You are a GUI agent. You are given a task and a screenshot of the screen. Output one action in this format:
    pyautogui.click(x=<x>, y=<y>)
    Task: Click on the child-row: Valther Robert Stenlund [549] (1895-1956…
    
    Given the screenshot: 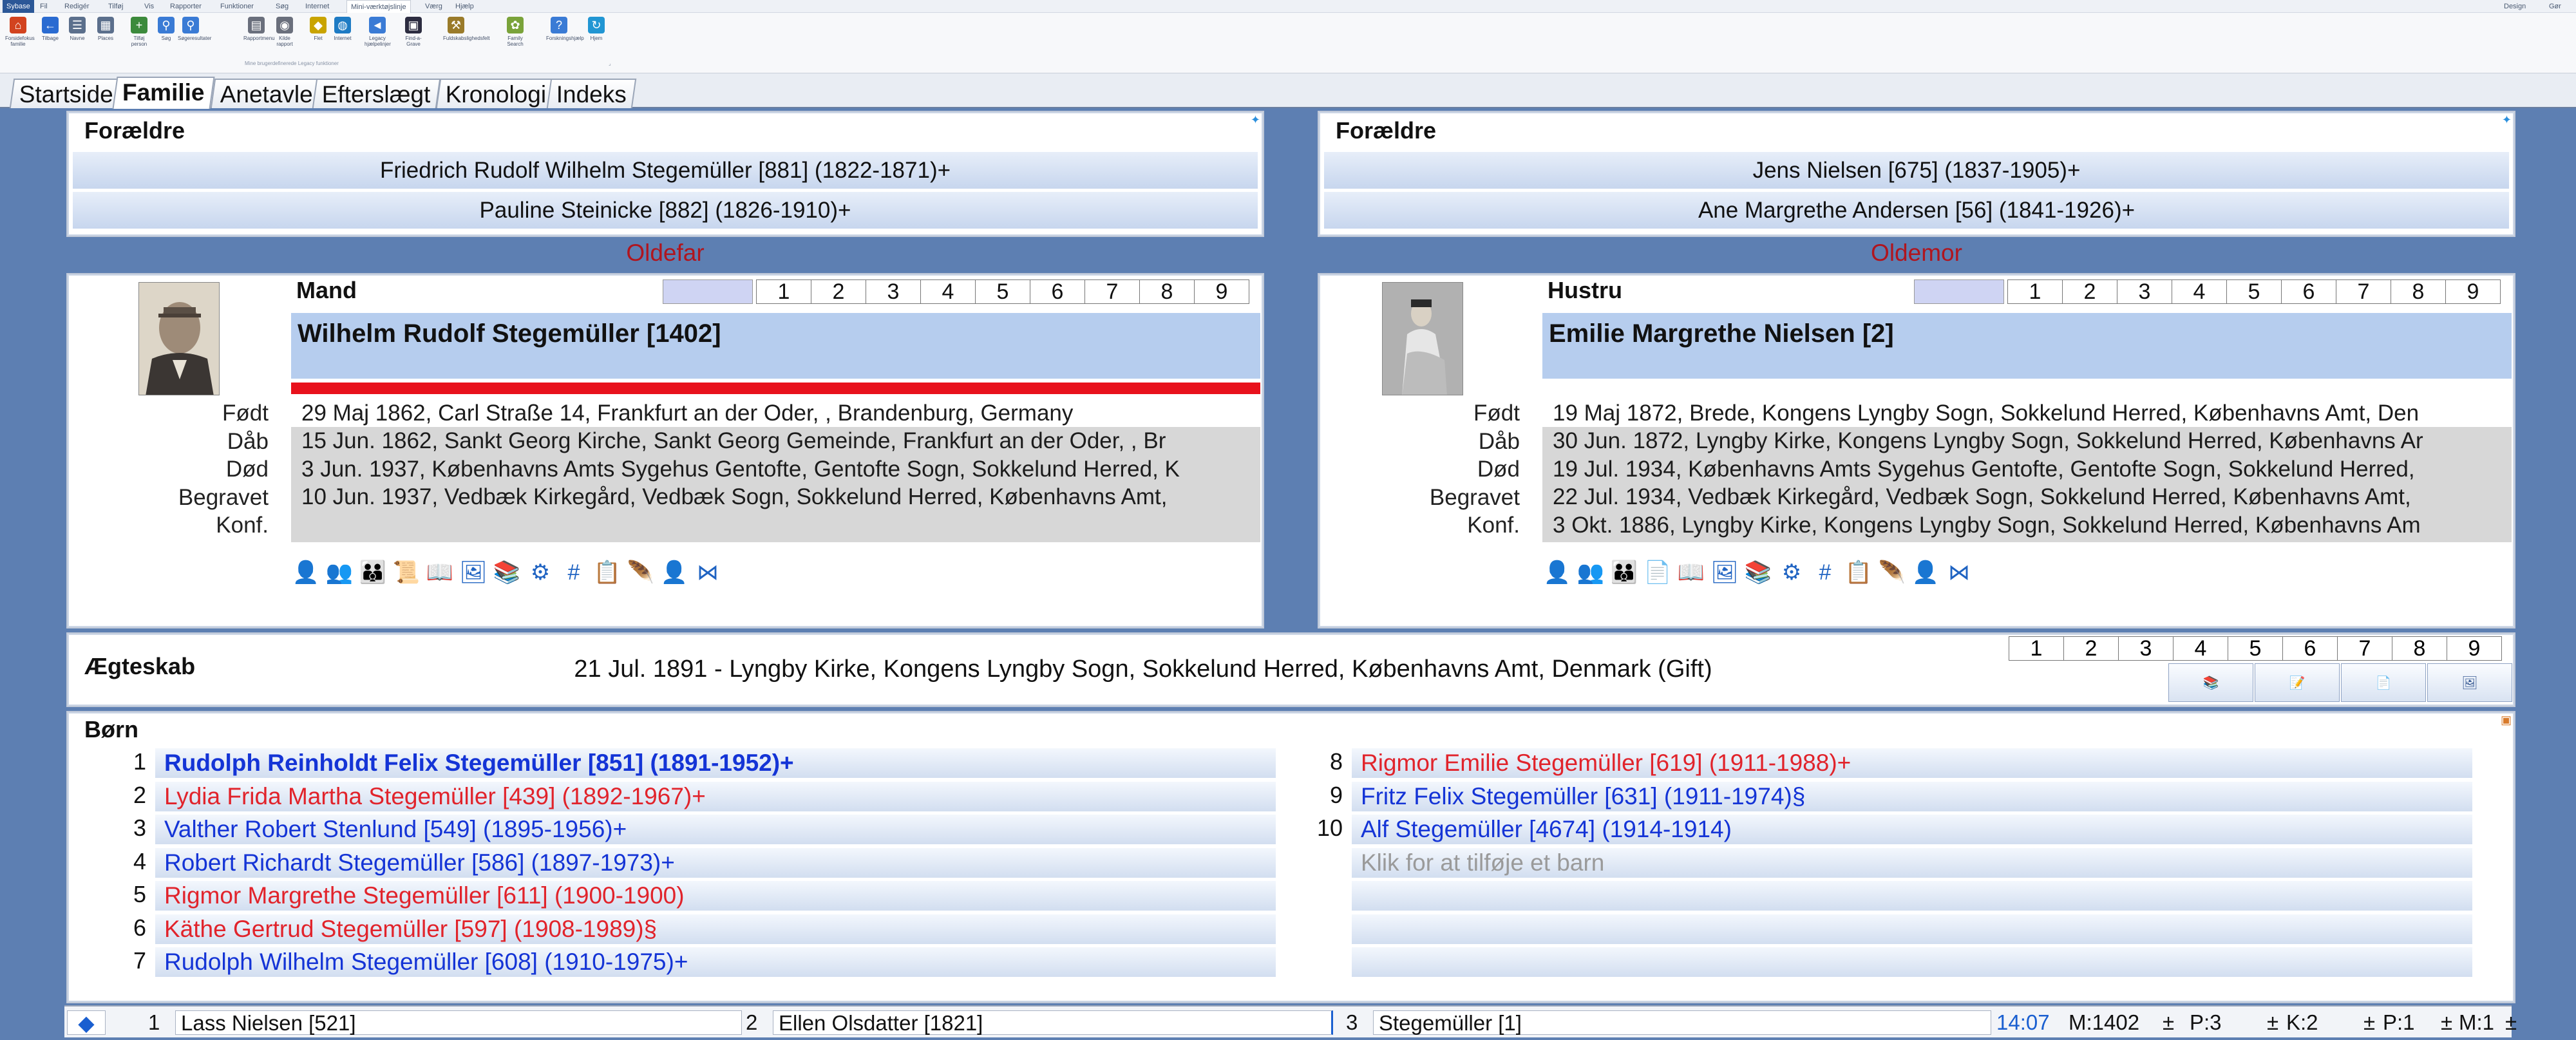 What is the action you would take?
    pyautogui.click(x=716, y=830)
    